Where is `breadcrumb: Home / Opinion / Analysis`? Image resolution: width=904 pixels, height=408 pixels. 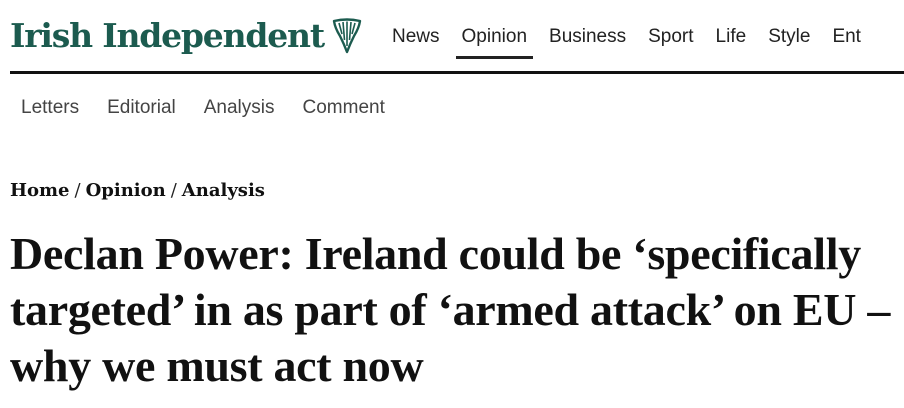 breadcrumb: Home / Opinion / Analysis is located at coordinates (137, 190).